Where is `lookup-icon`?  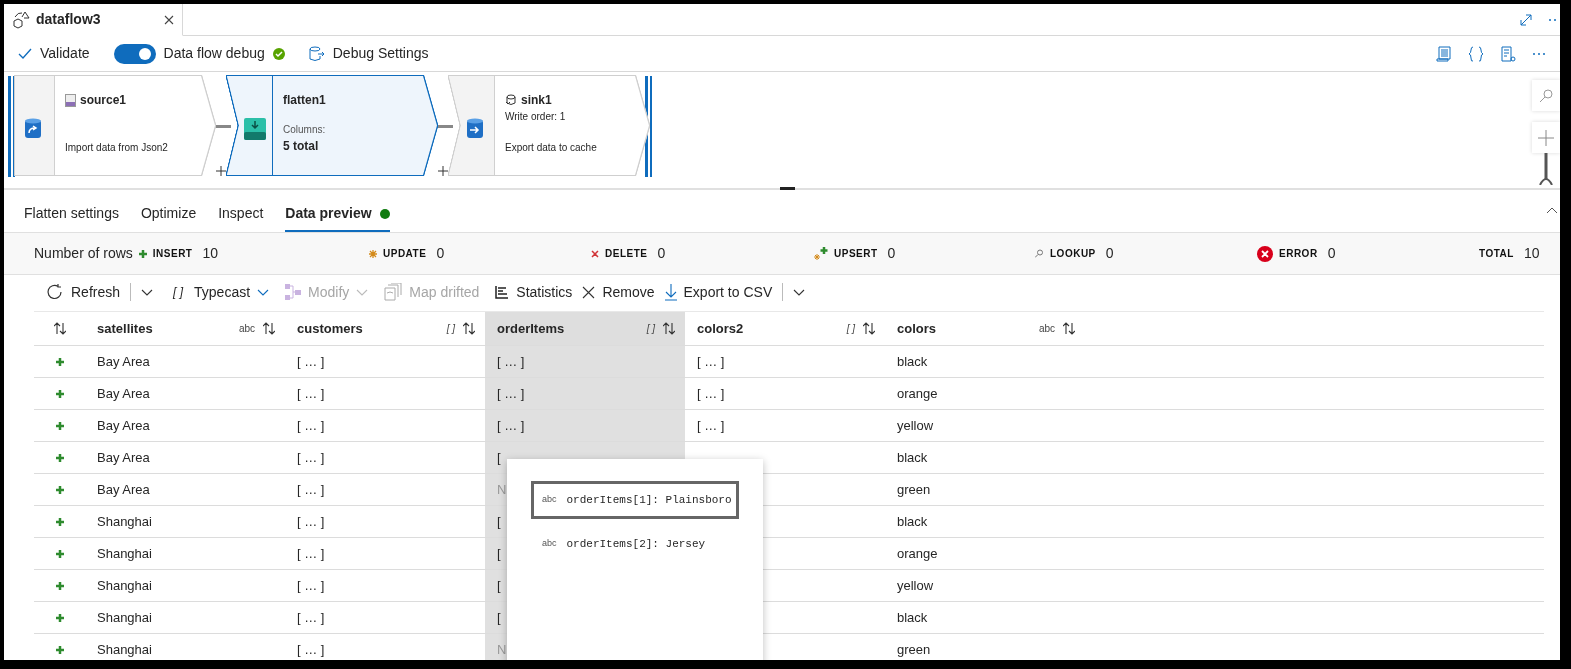 lookup-icon is located at coordinates (1039, 253).